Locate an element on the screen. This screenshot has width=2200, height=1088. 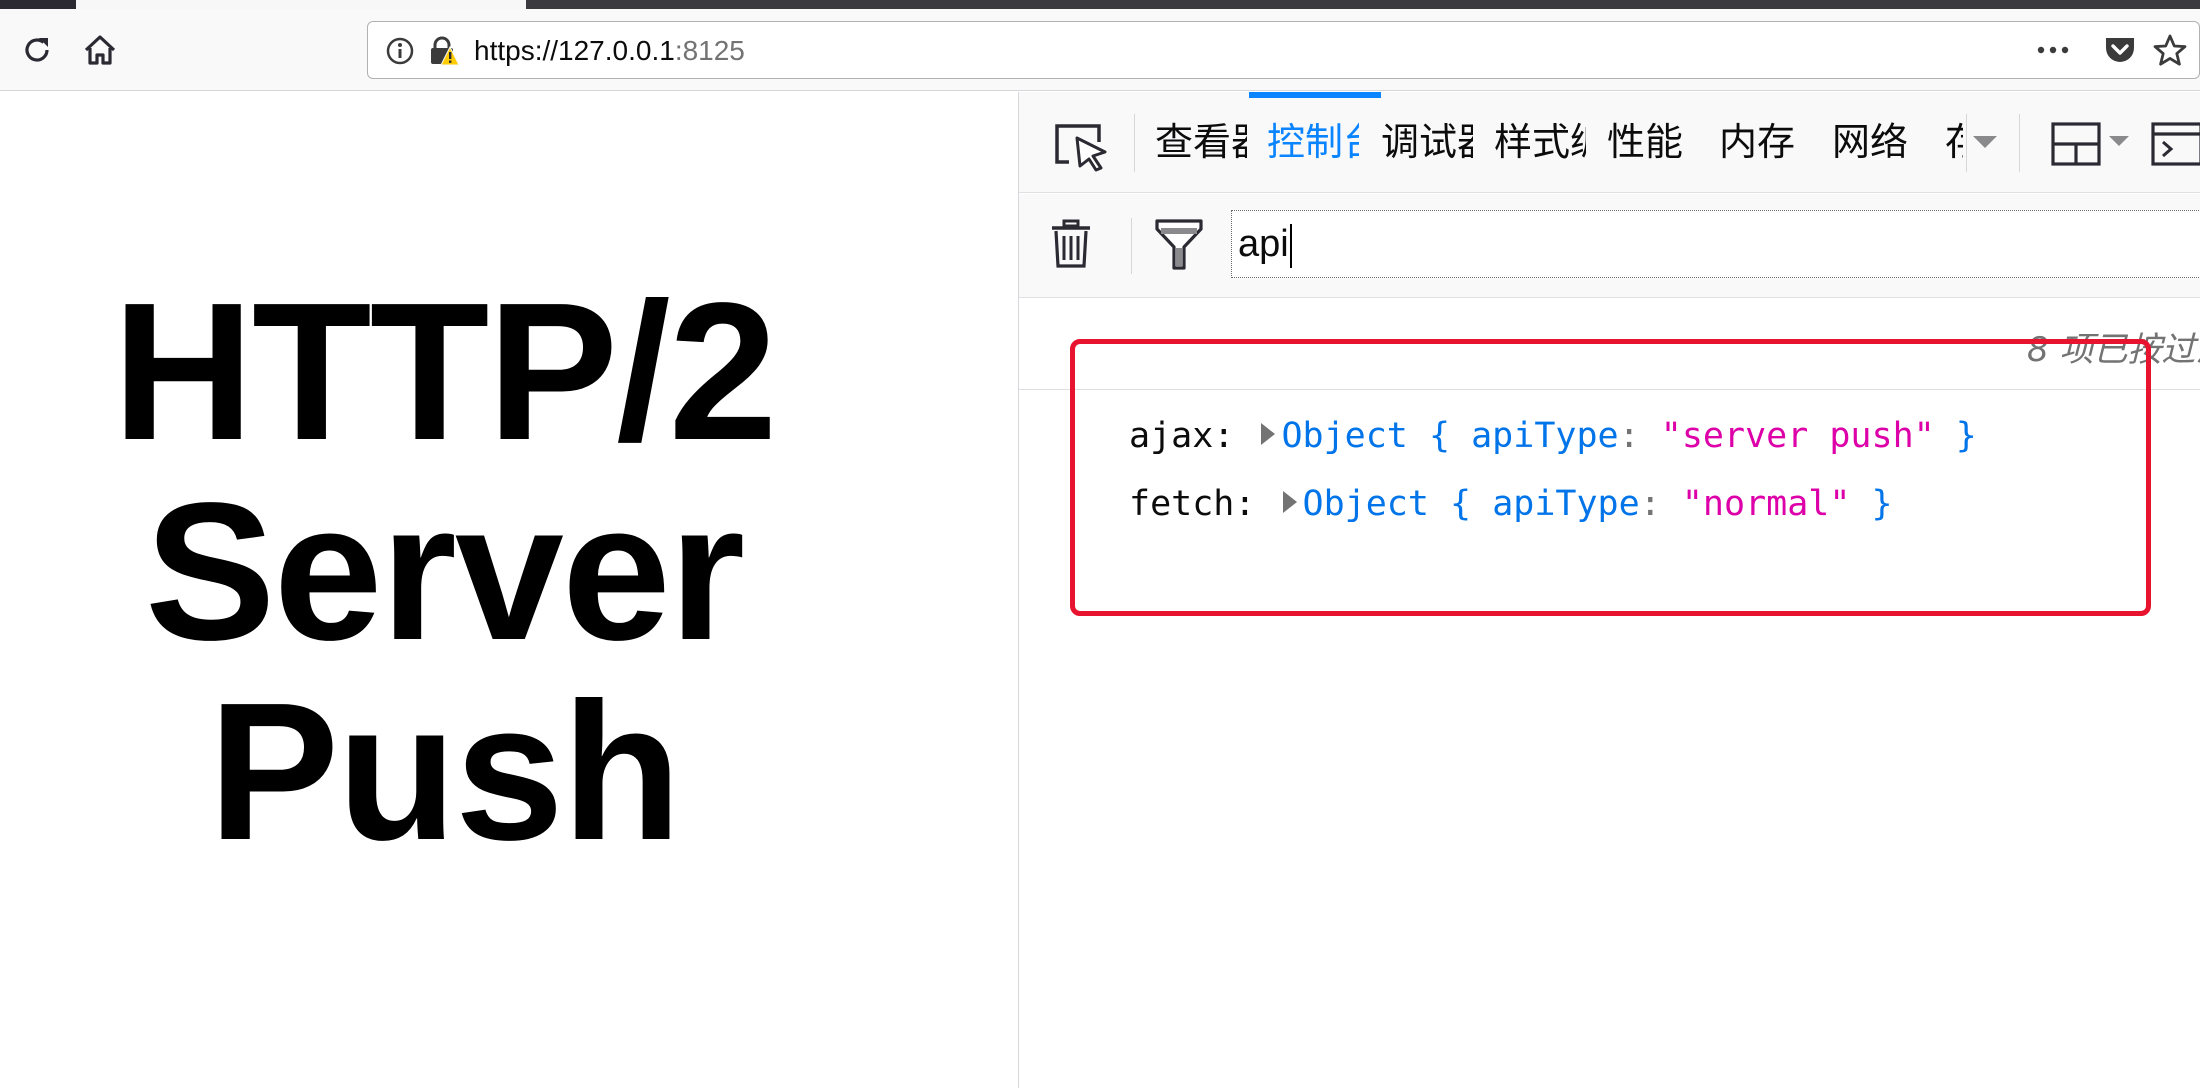
headline-line-2: Server is located at coordinates (444, 571).